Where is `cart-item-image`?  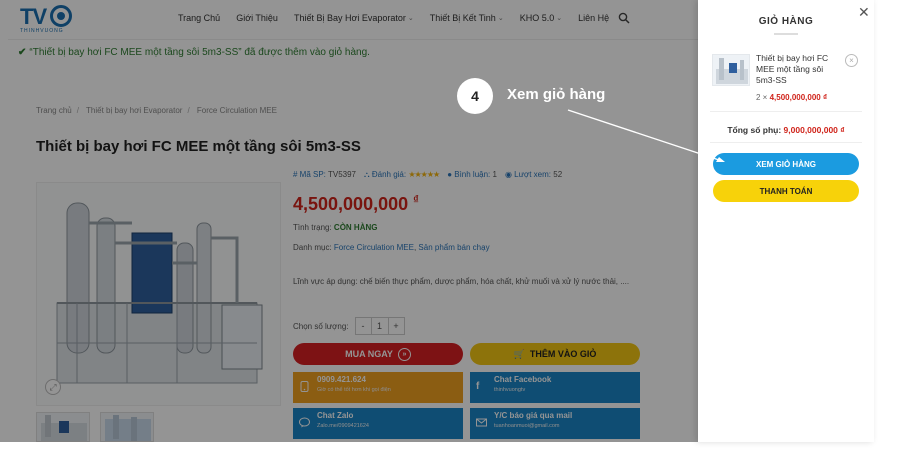
cart-item-image is located at coordinates (731, 70).